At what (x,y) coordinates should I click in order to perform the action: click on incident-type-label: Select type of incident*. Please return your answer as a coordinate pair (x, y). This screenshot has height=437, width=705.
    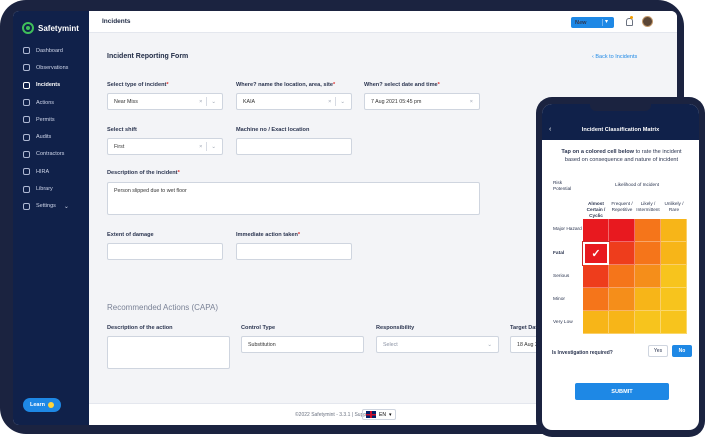
    Looking at the image, I should click on (138, 85).